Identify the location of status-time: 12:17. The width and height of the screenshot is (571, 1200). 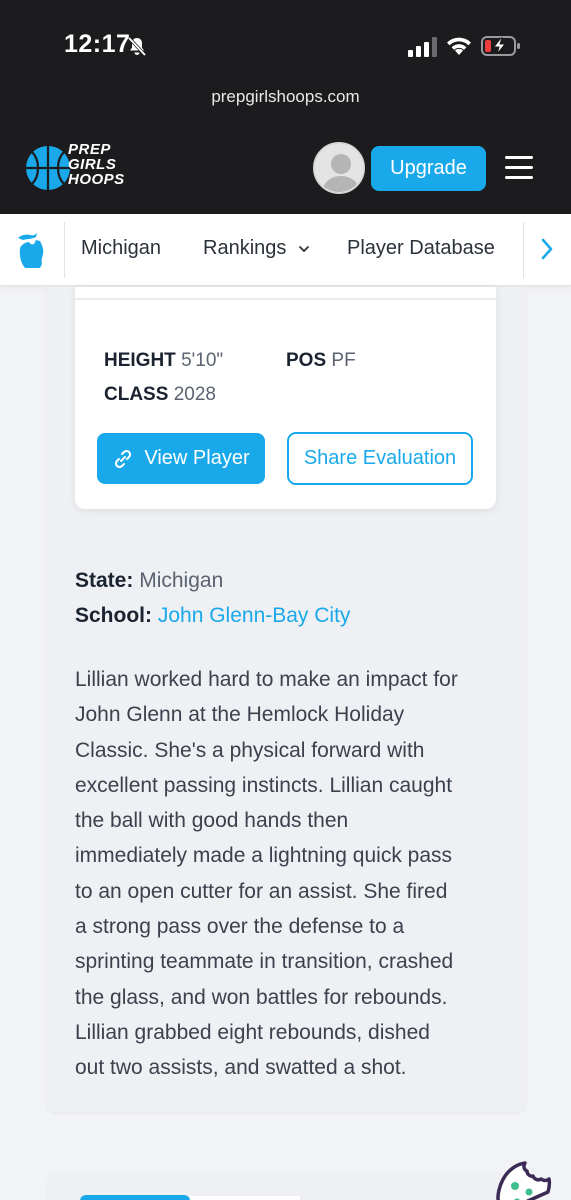
(97, 44).